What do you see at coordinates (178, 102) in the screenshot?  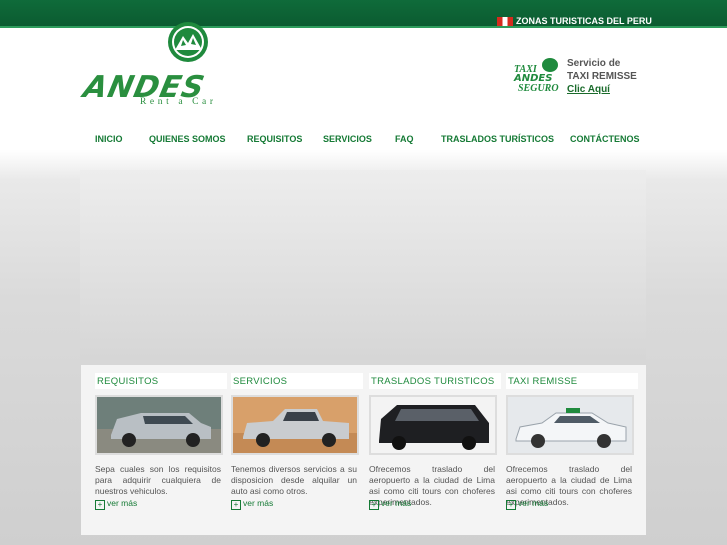 I see `brand-tagline: Rent a Car` at bounding box center [178, 102].